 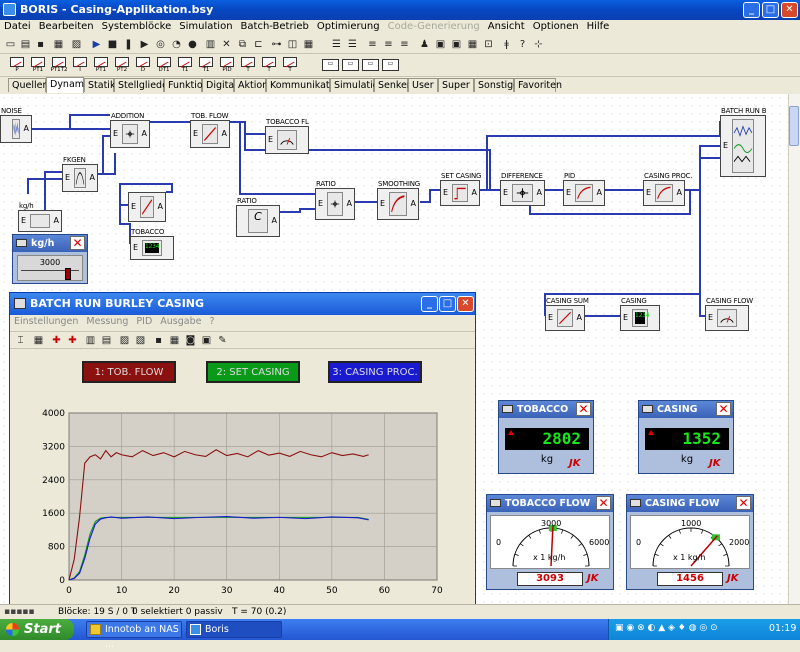 I want to click on align2-icon: ☰, so click(x=352, y=44).